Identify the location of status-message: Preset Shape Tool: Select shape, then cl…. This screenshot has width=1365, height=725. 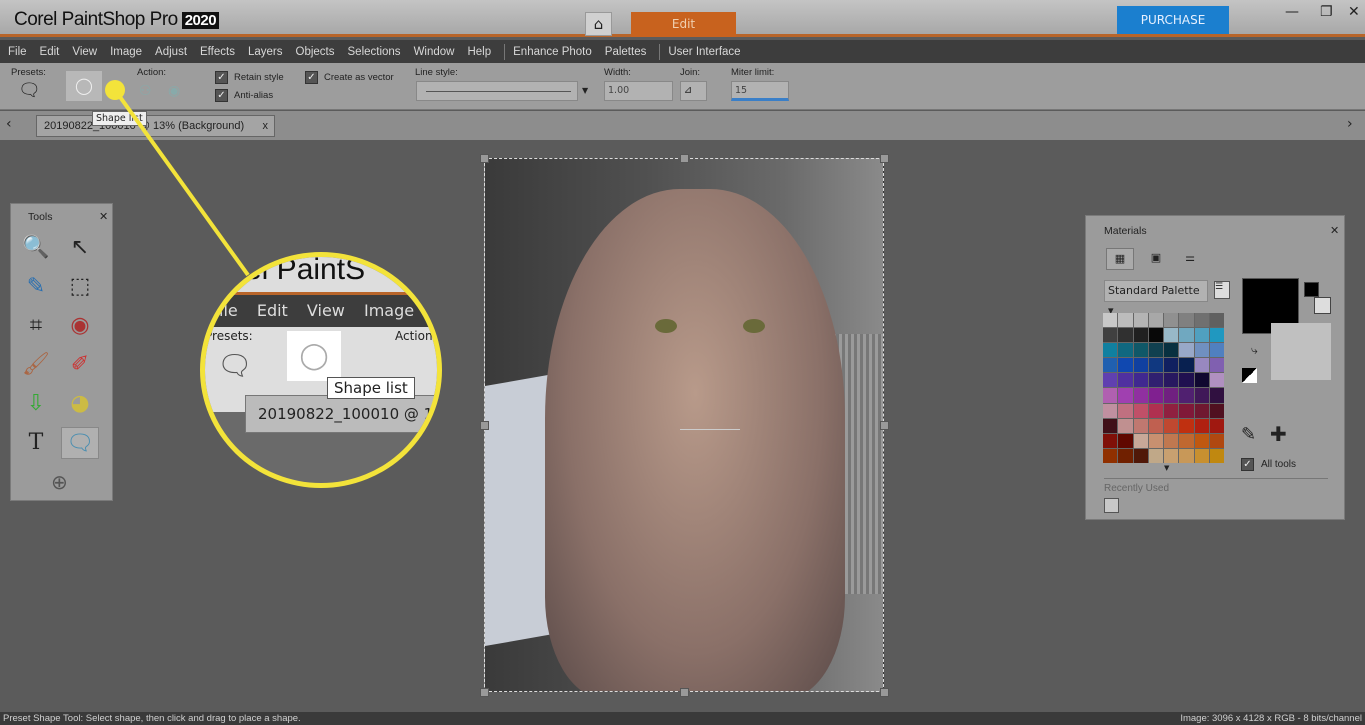
(152, 718).